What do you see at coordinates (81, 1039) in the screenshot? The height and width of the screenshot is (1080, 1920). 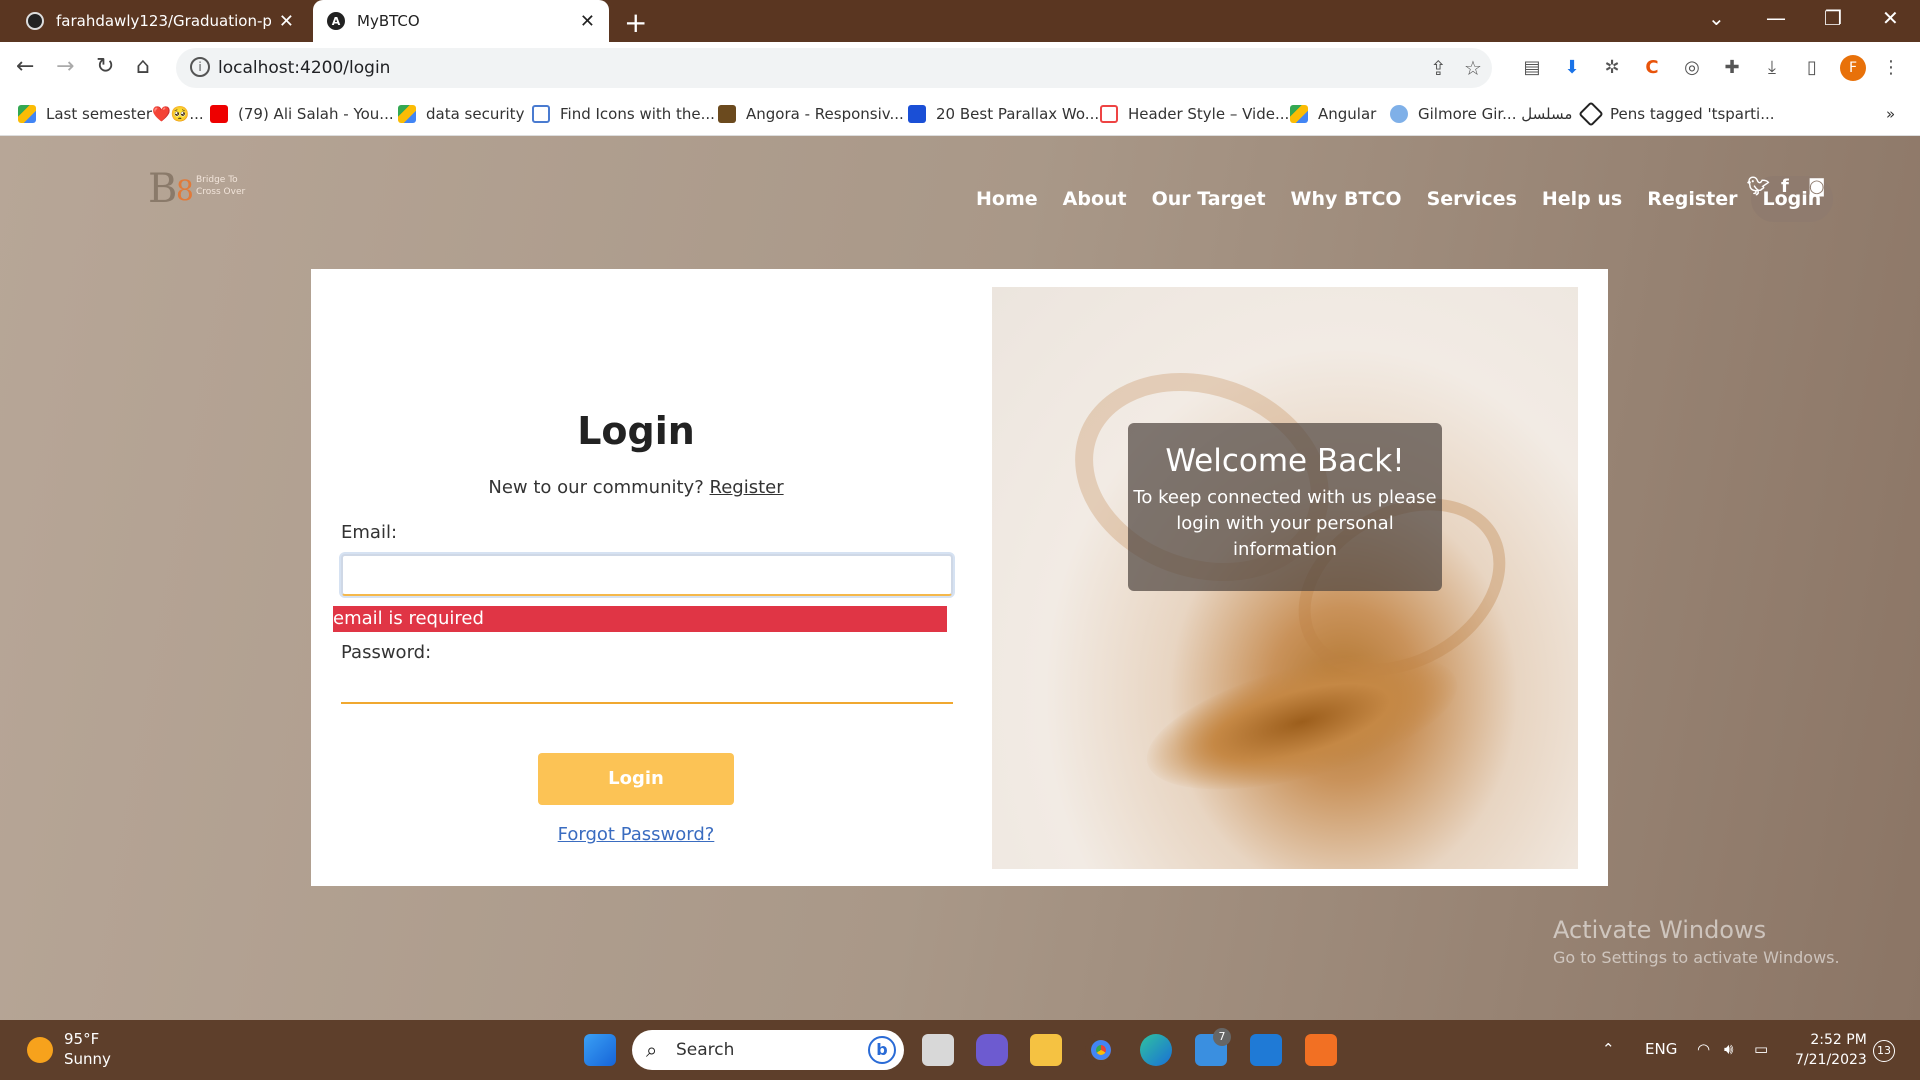 I see `weather-temperature: 95°F` at bounding box center [81, 1039].